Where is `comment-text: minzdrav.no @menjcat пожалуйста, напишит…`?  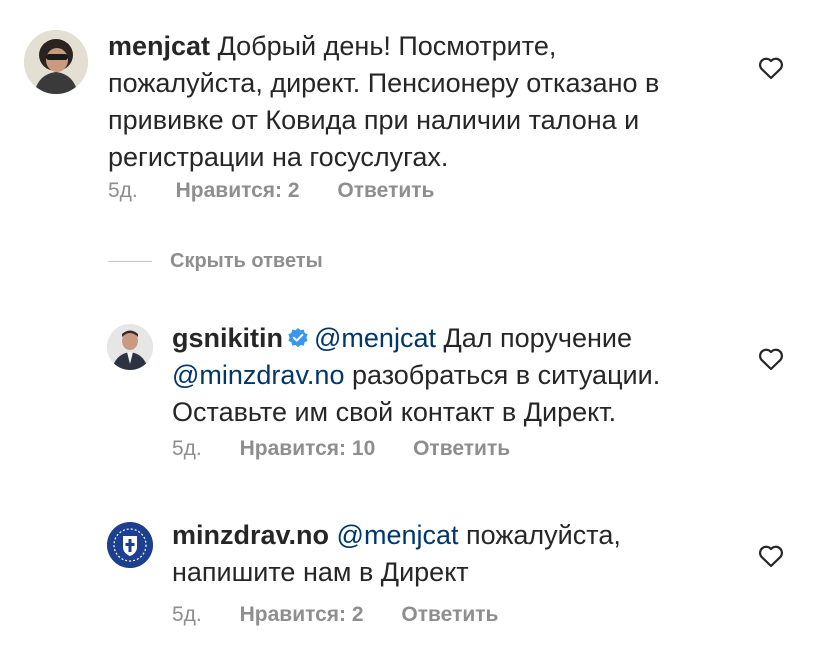
comment-text: minzdrav.no @menjcat пожалуйста, напишит… is located at coordinates (462, 554).